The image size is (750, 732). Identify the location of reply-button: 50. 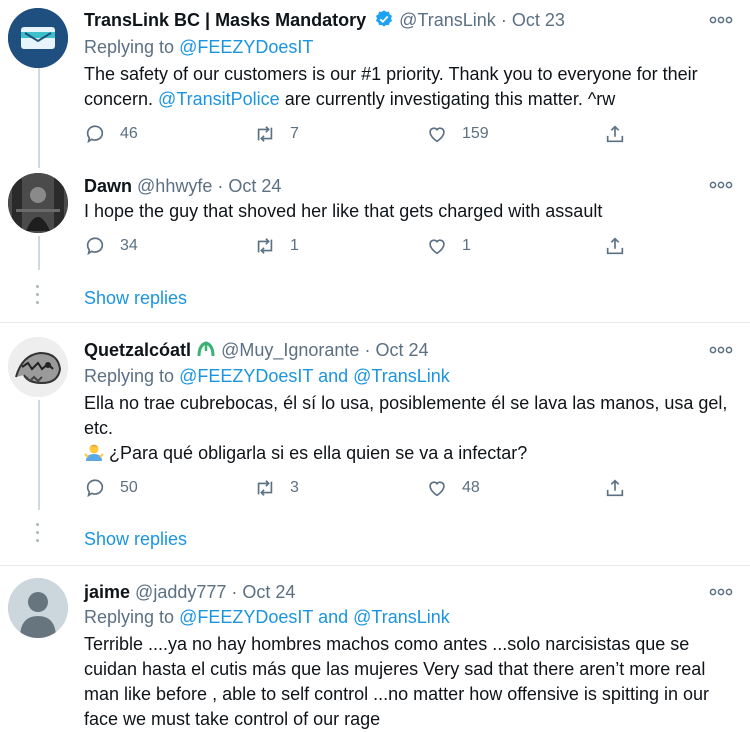
(111, 488).